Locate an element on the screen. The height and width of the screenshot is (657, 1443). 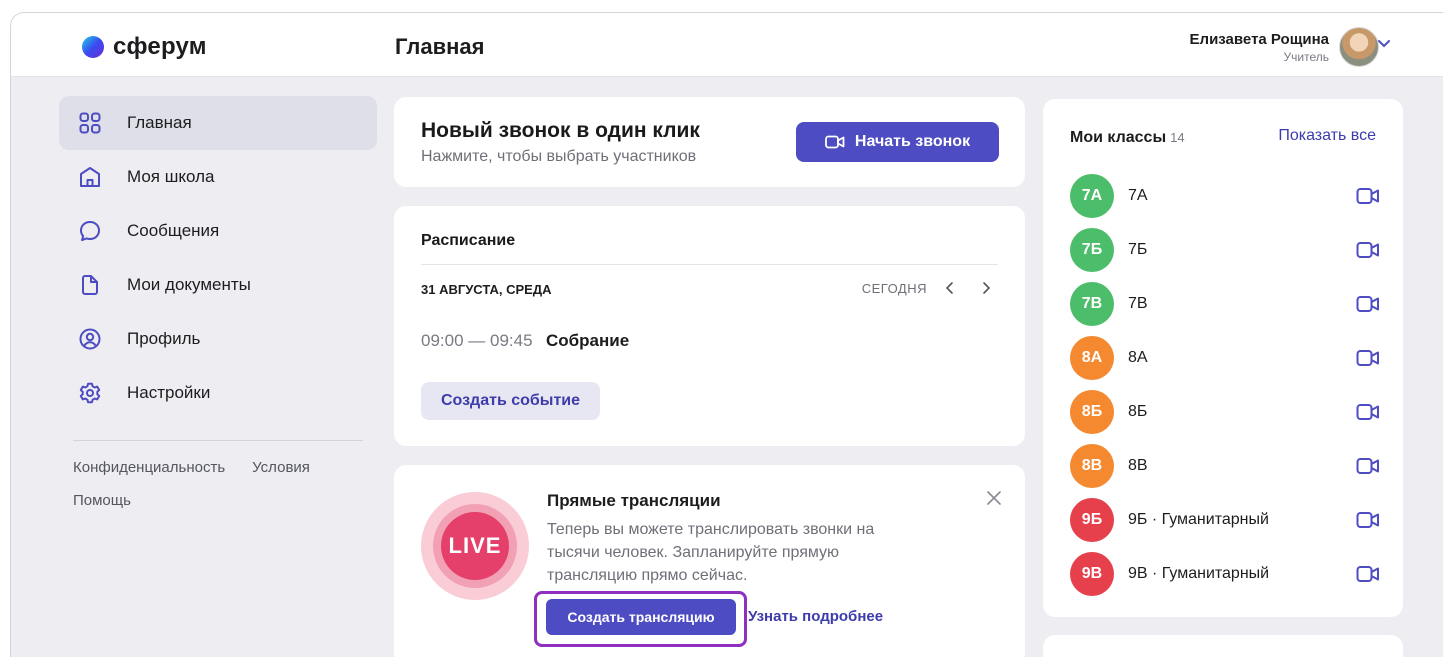
class-row: 8А 8А is located at coordinates (1225, 358).